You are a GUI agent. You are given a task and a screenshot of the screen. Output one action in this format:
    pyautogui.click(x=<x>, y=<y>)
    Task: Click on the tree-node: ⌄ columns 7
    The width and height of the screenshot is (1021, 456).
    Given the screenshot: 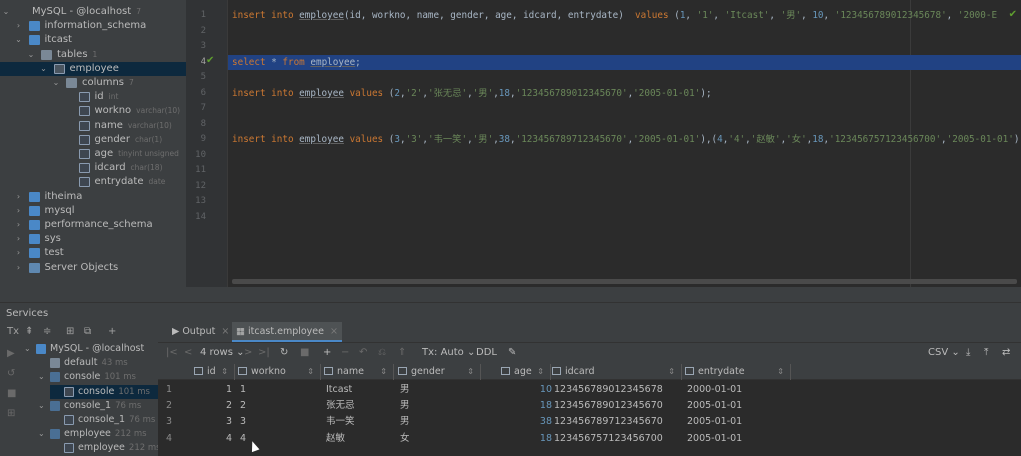 What is the action you would take?
    pyautogui.click(x=93, y=83)
    